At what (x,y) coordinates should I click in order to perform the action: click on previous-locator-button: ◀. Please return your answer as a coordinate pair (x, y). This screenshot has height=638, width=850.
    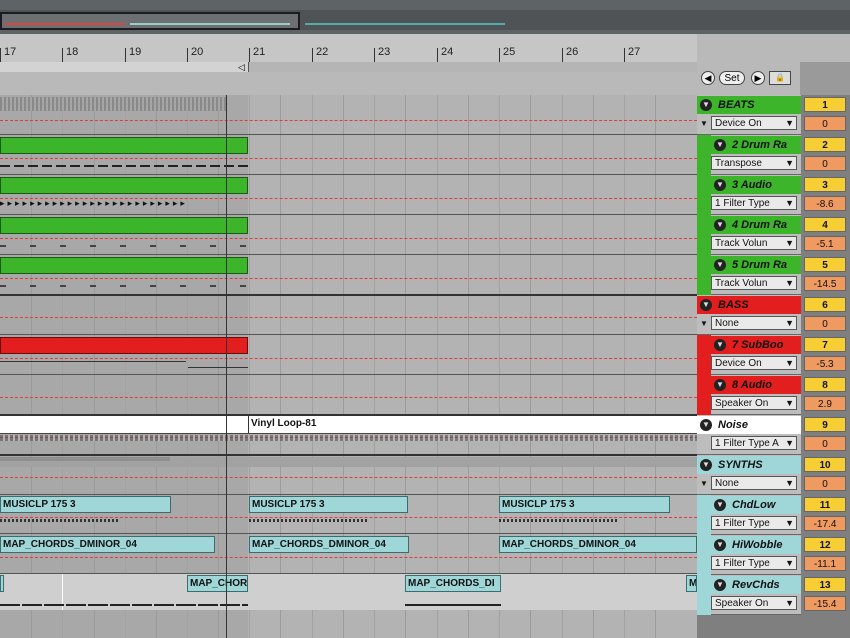
    Looking at the image, I should click on (708, 78).